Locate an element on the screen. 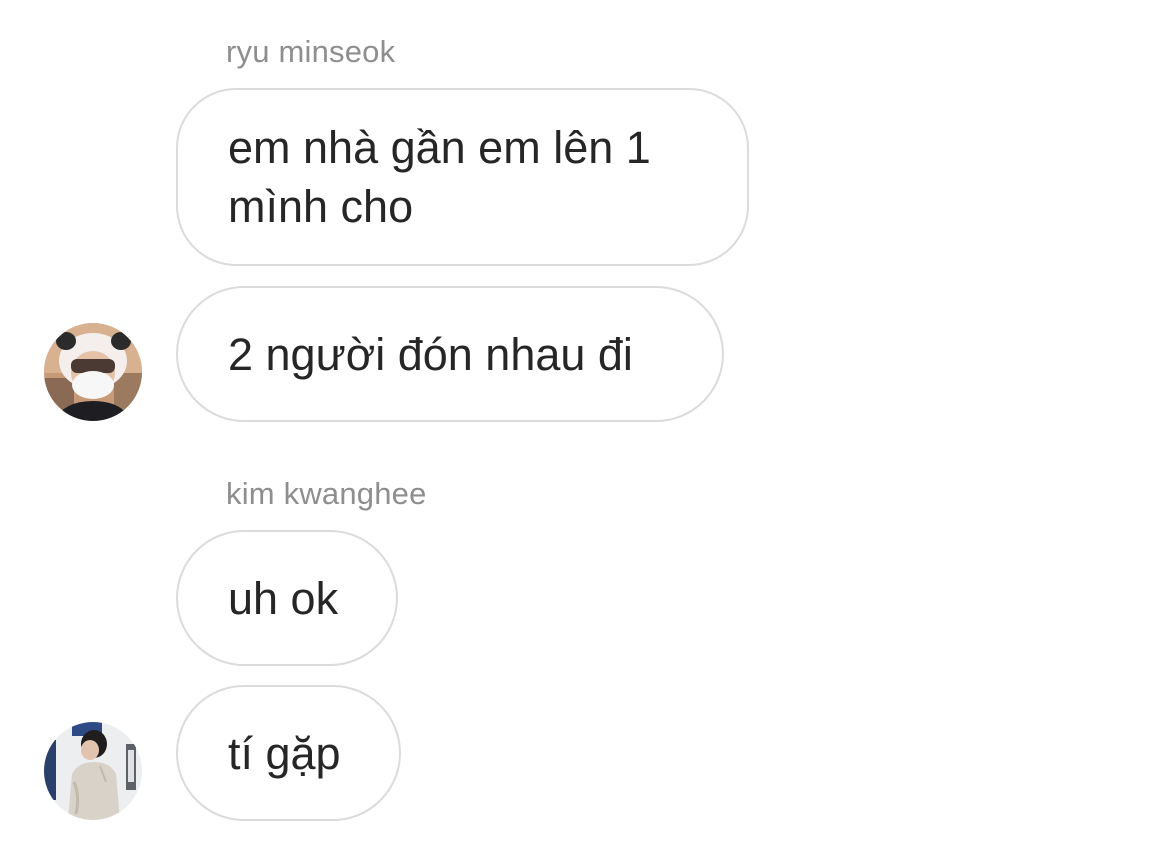  hoodie-person-avatar is located at coordinates (93, 771).